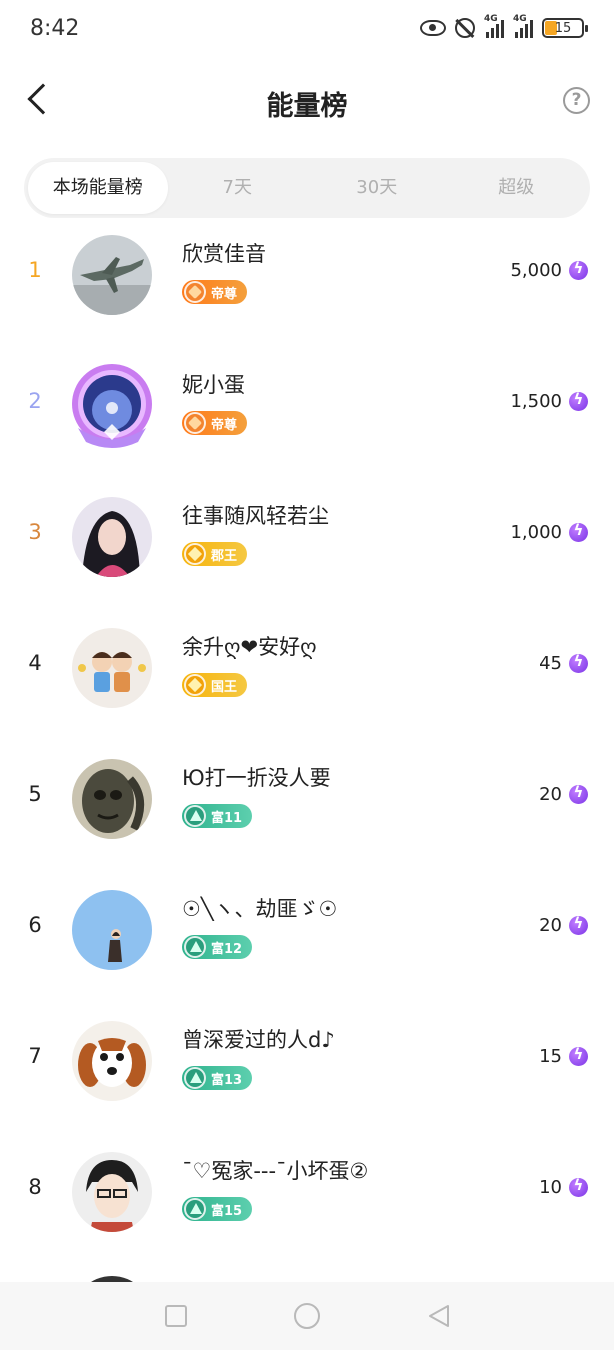  I want to click on user-name: 欣赏佳音, so click(224, 254).